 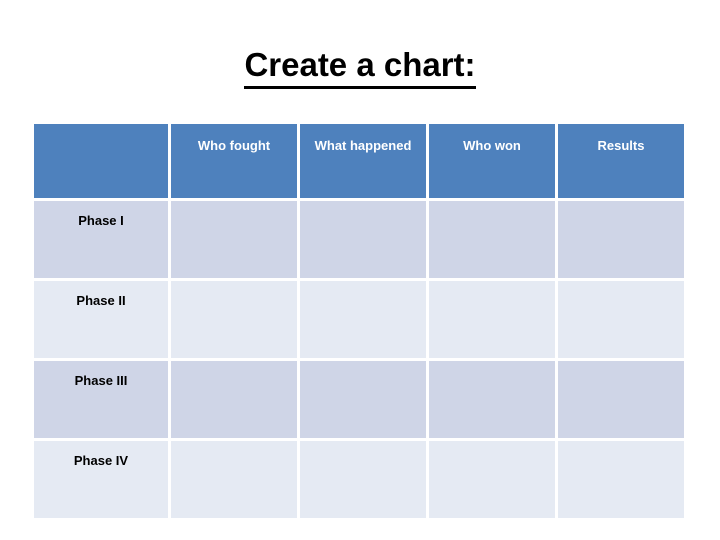 I want to click on cell-phase-iii-what-happened, so click(x=363, y=399).